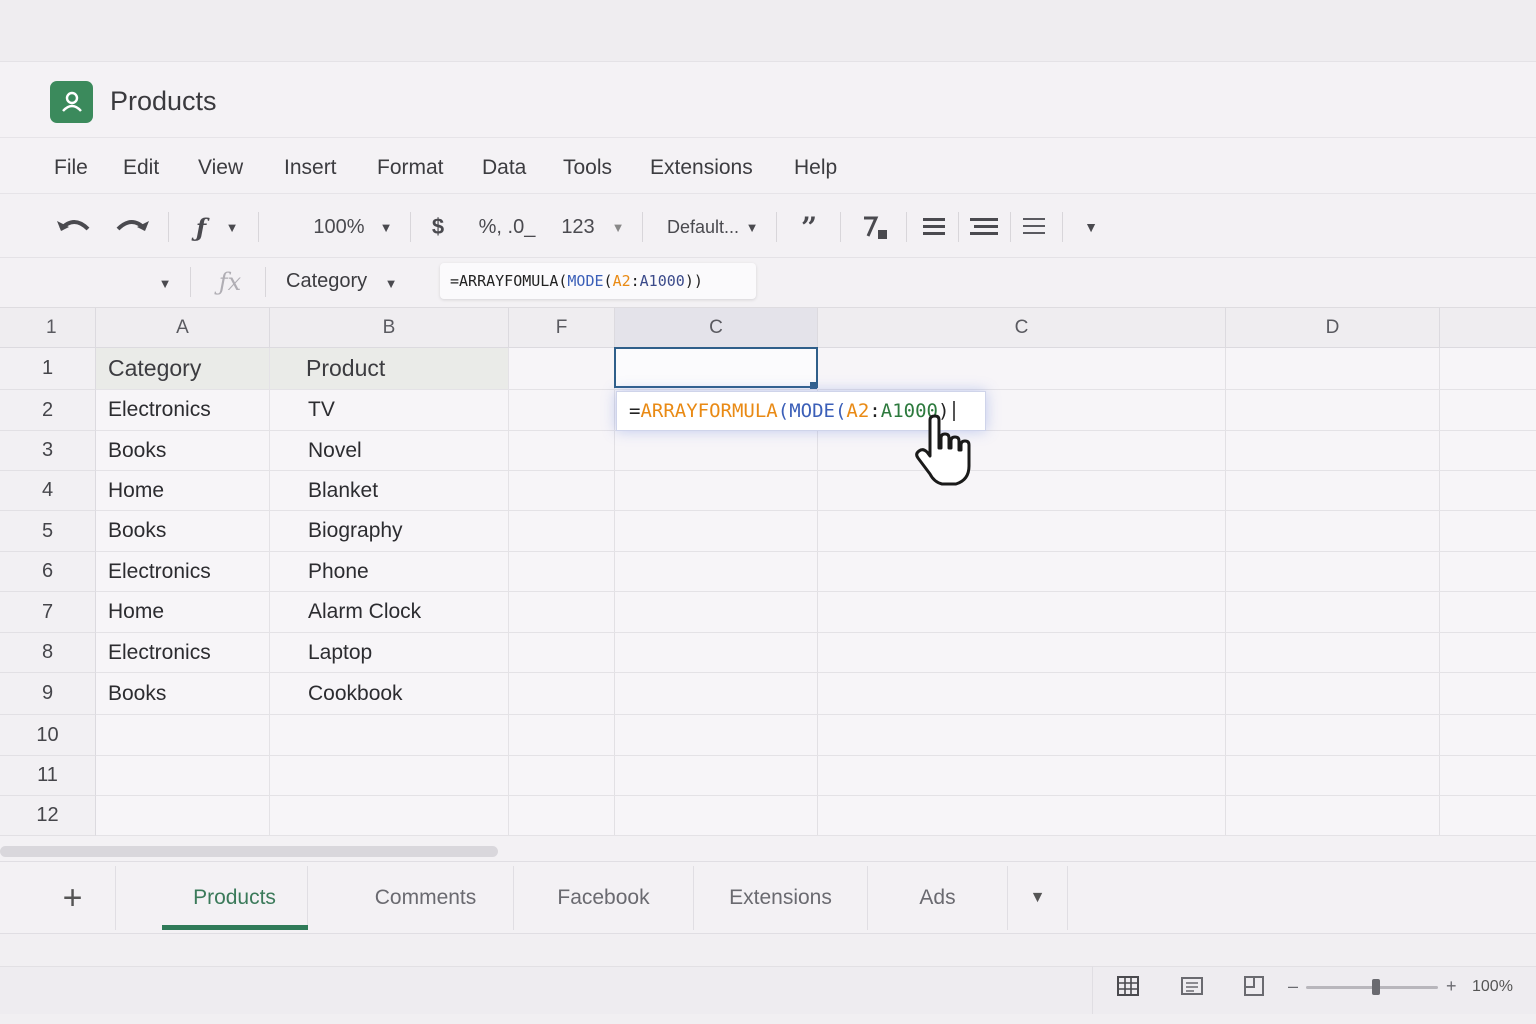 The height and width of the screenshot is (1024, 1536). Describe the element at coordinates (768, 100) in the screenshot. I see `title-bar` at that location.